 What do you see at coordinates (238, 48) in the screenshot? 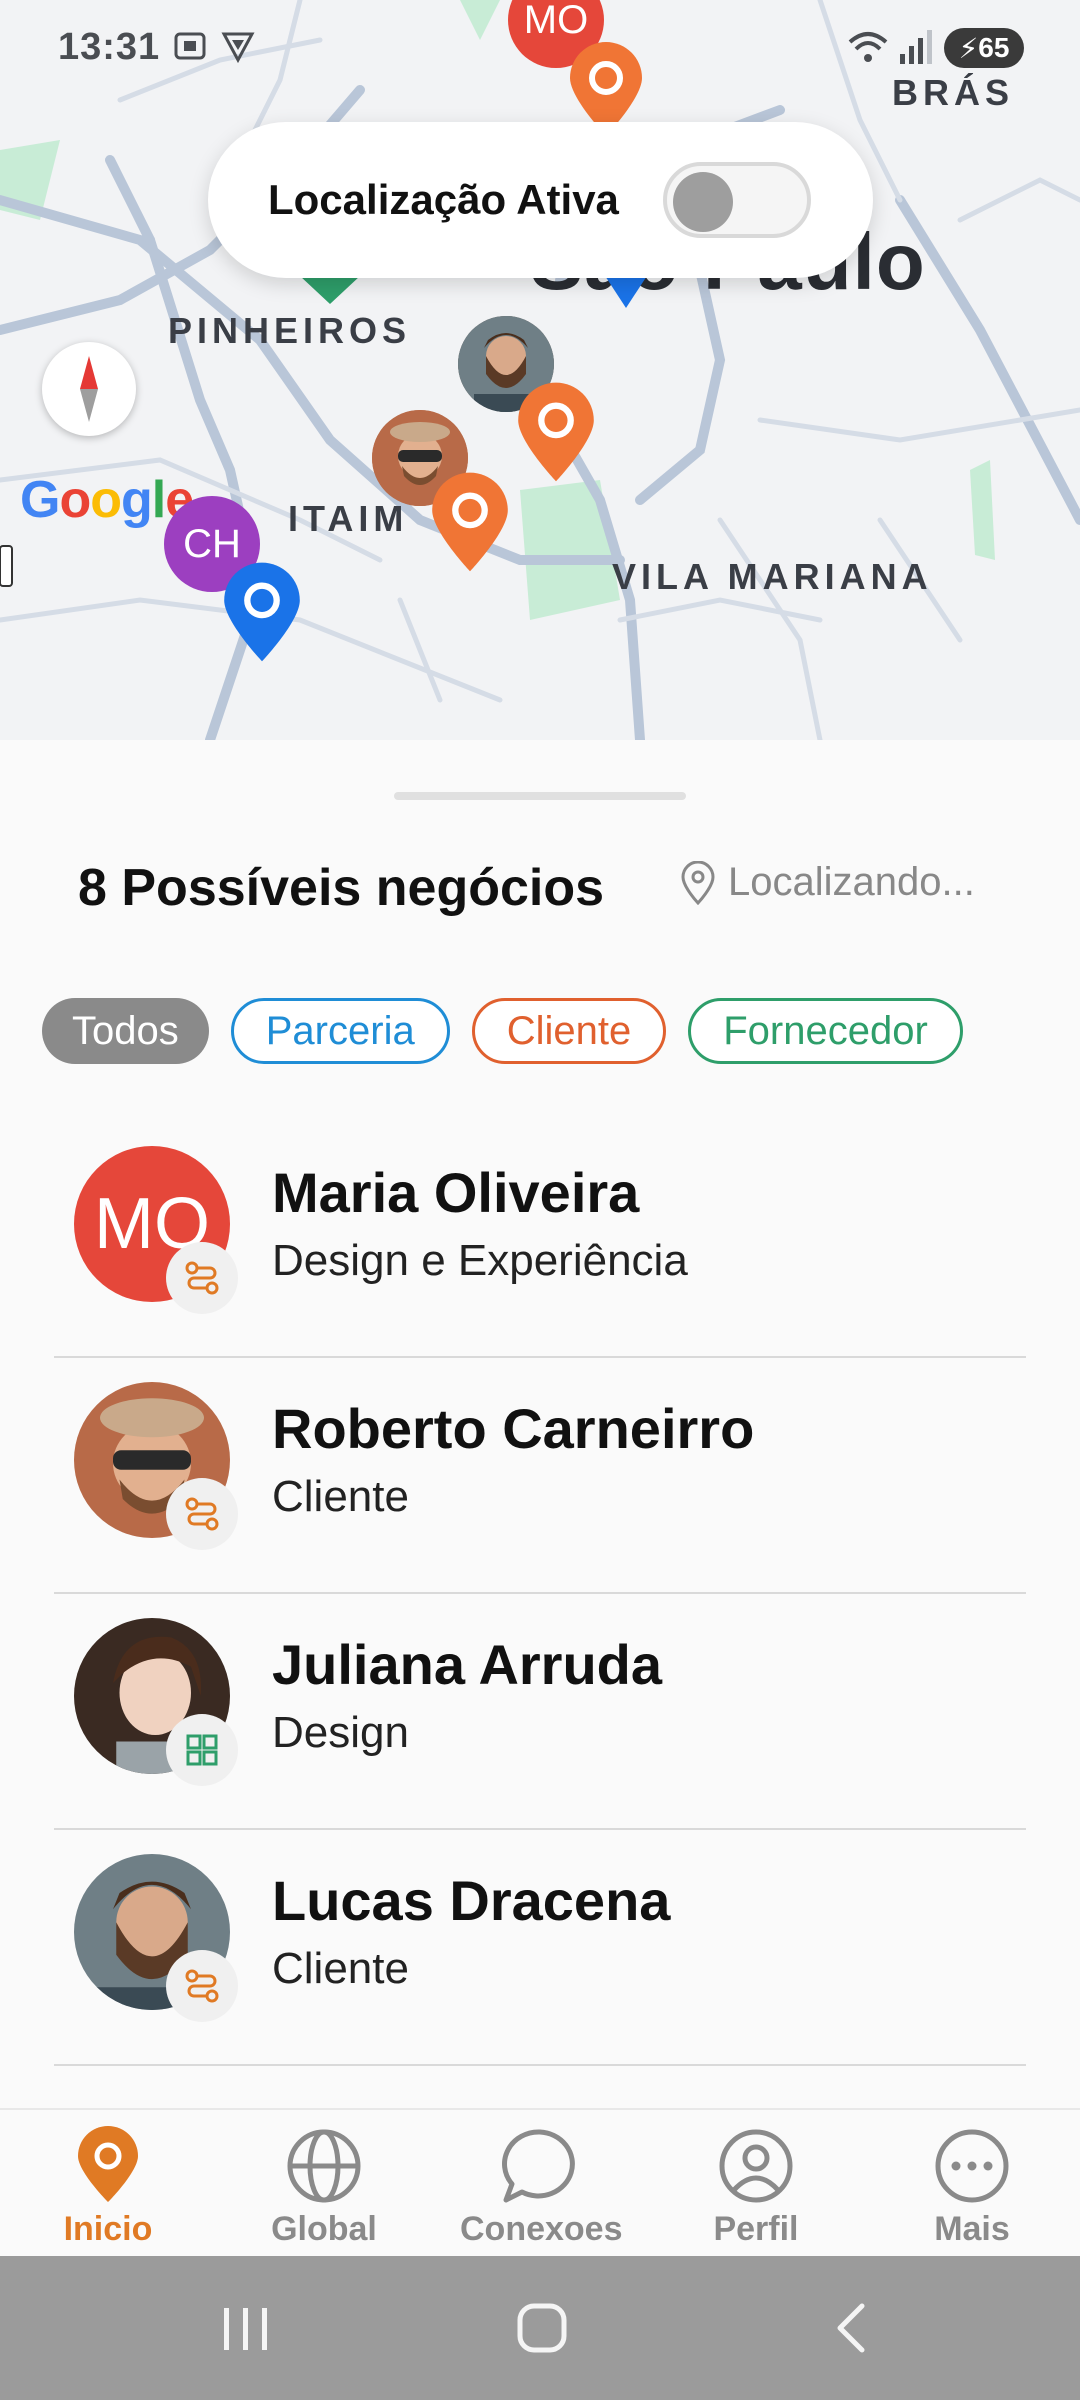
I see `vpn-icon` at bounding box center [238, 48].